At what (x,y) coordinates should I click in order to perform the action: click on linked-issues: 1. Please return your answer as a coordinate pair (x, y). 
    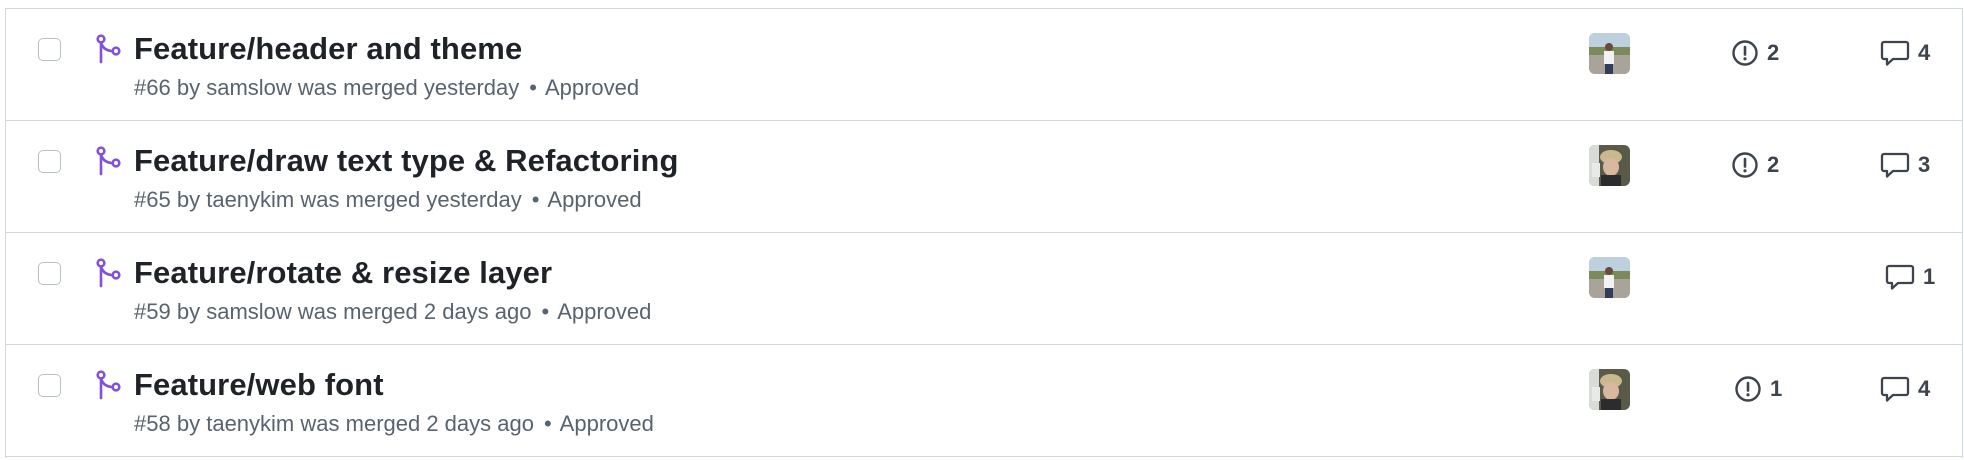
    Looking at the image, I should click on (1758, 389).